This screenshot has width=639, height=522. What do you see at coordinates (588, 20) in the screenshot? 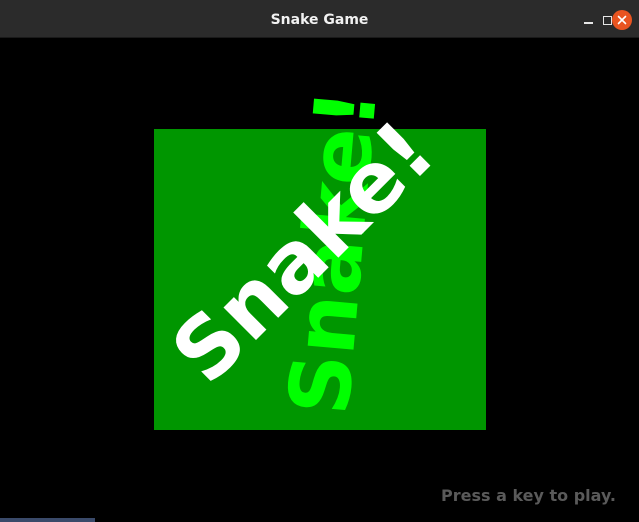
I see `minimize-button` at bounding box center [588, 20].